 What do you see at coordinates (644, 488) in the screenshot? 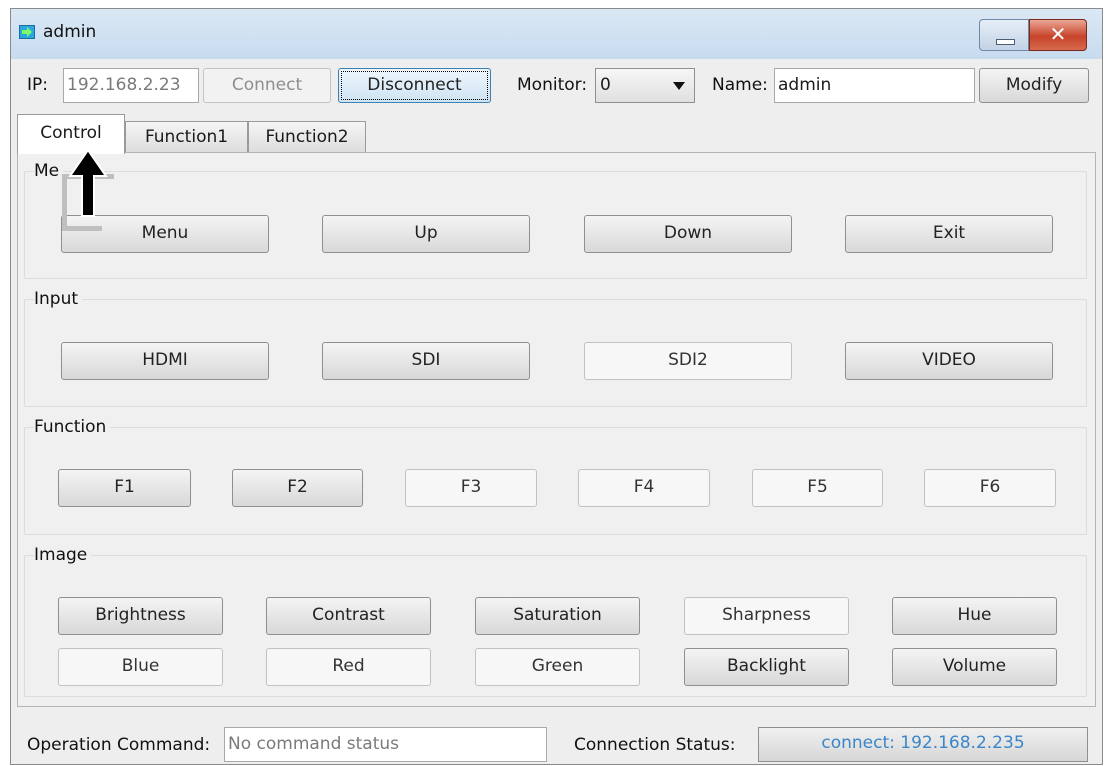
I see `f4-button: F4` at bounding box center [644, 488].